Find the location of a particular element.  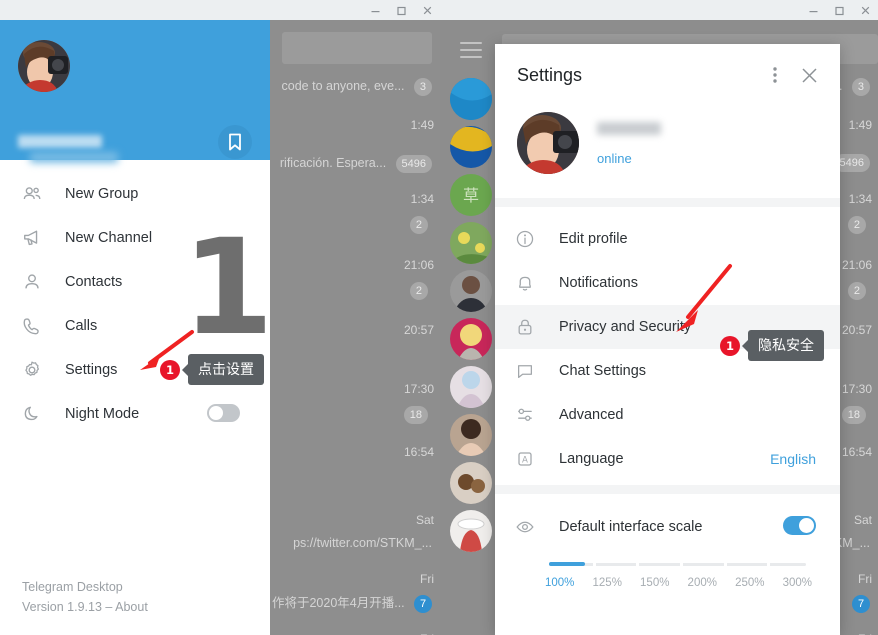

avatar: 草 is located at coordinates (471, 195).